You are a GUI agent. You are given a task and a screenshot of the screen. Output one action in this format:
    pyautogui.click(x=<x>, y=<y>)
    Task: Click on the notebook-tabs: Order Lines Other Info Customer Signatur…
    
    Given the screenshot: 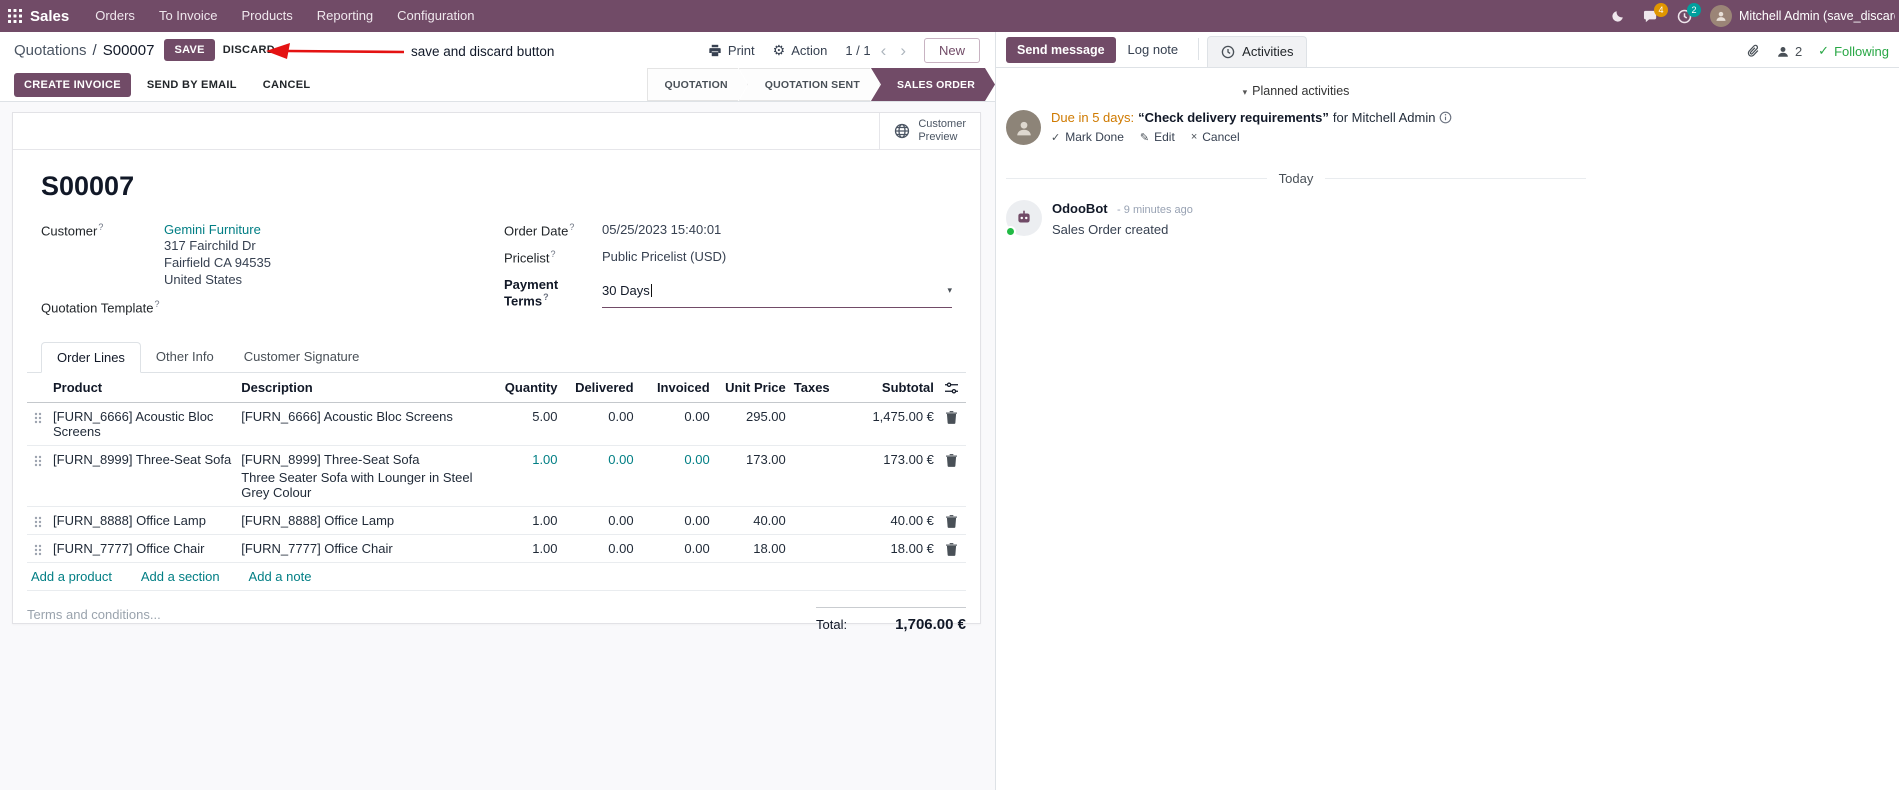 What is the action you would take?
    pyautogui.click(x=496, y=358)
    